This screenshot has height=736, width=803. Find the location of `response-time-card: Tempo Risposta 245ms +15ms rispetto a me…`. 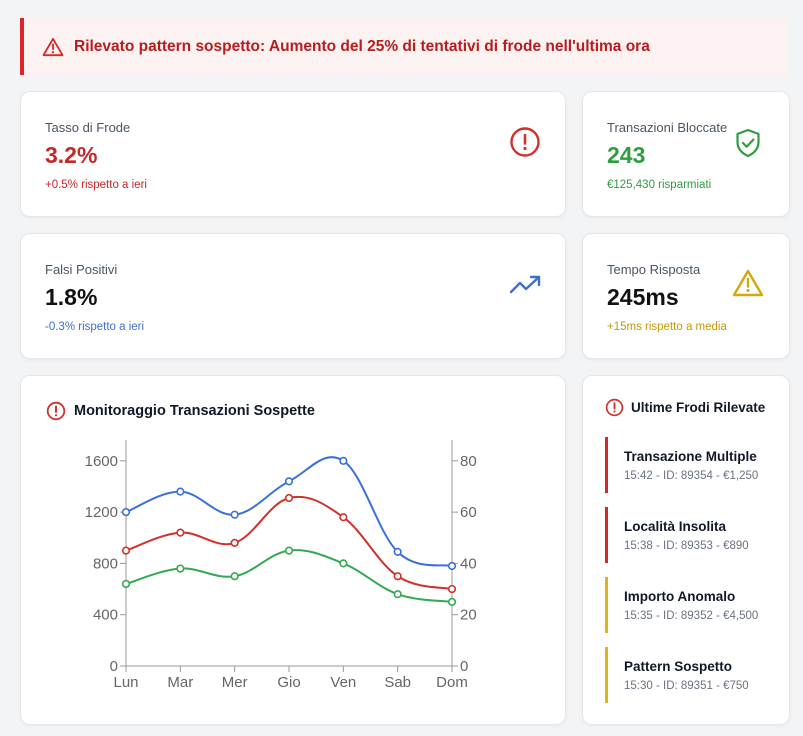

response-time-card: Tempo Risposta 245ms +15ms rispetto a me… is located at coordinates (686, 296).